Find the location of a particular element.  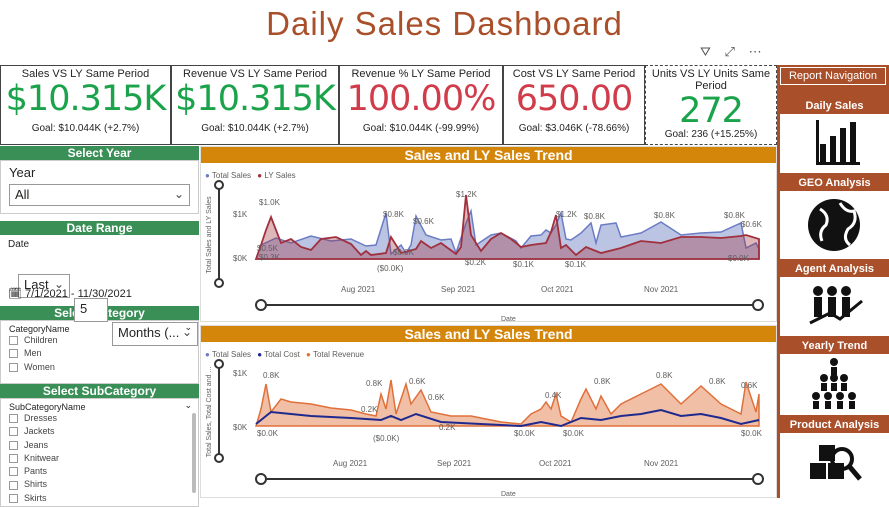

nav-label: Yearly Trend is located at coordinates (834, 346).